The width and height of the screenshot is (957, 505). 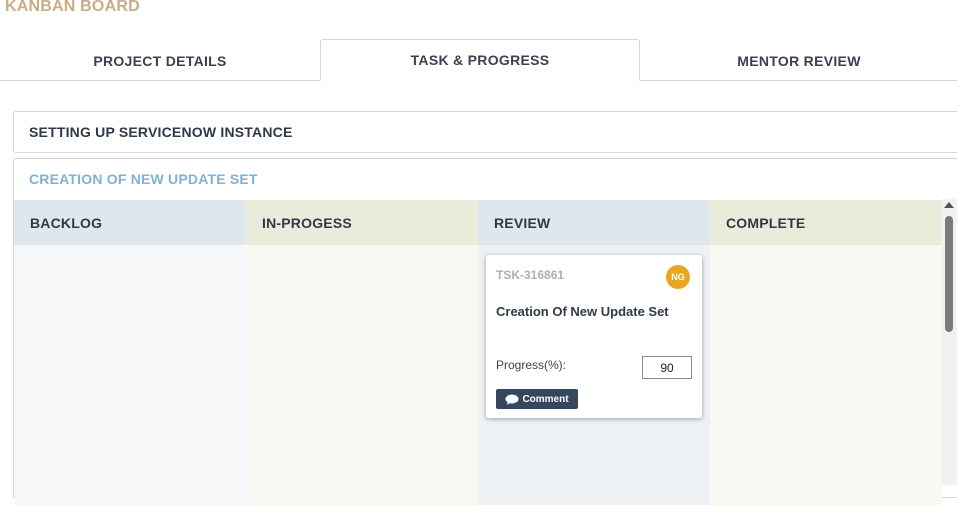 I want to click on vertical-scrollbar, so click(x=949, y=342).